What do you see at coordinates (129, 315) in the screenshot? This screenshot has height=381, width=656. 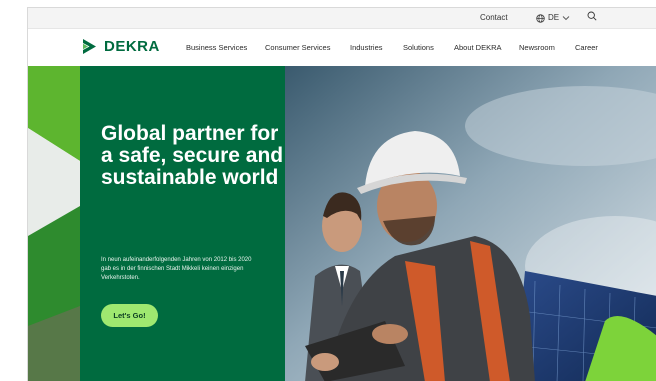 I see `lets-go-button: Let's Go!` at bounding box center [129, 315].